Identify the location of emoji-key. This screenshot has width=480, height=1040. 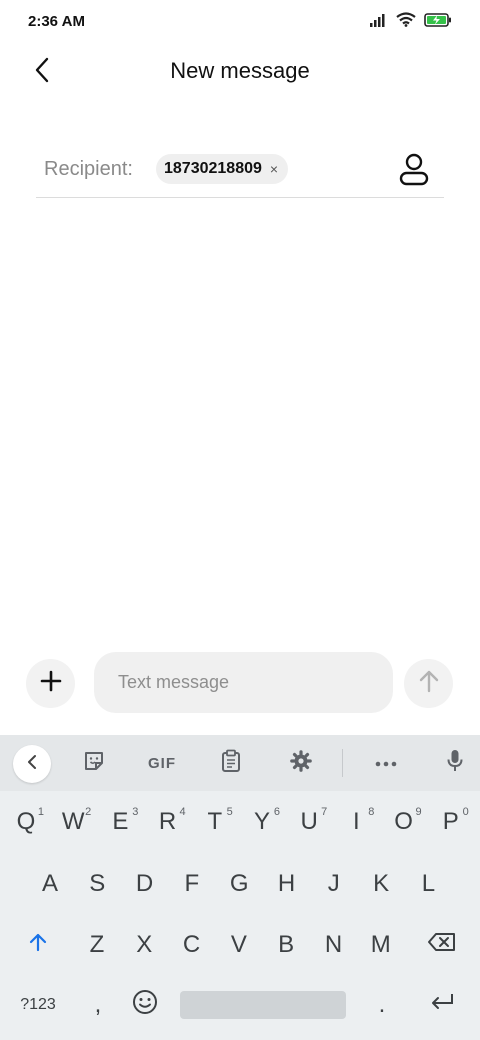
(145, 1005).